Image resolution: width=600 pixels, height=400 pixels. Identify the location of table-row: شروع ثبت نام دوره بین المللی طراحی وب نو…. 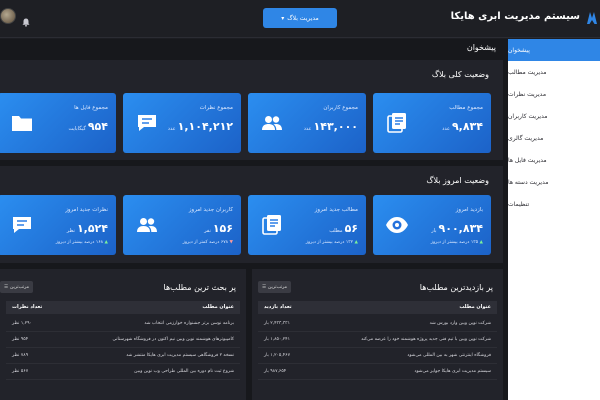
(123, 372).